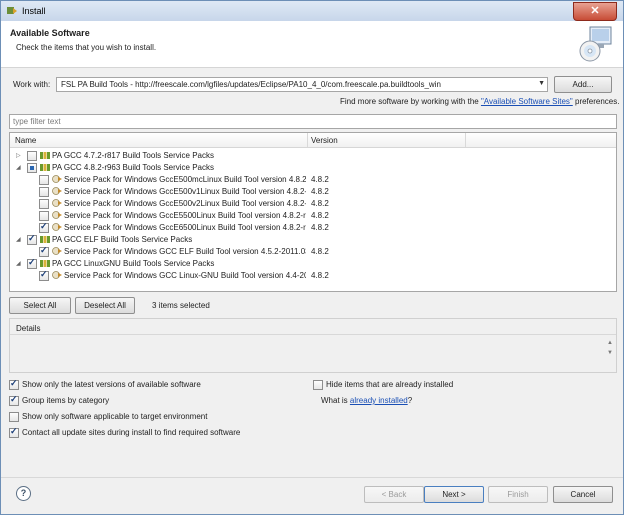 This screenshot has width=624, height=515. I want to click on installed-suffix: ?, so click(410, 400).